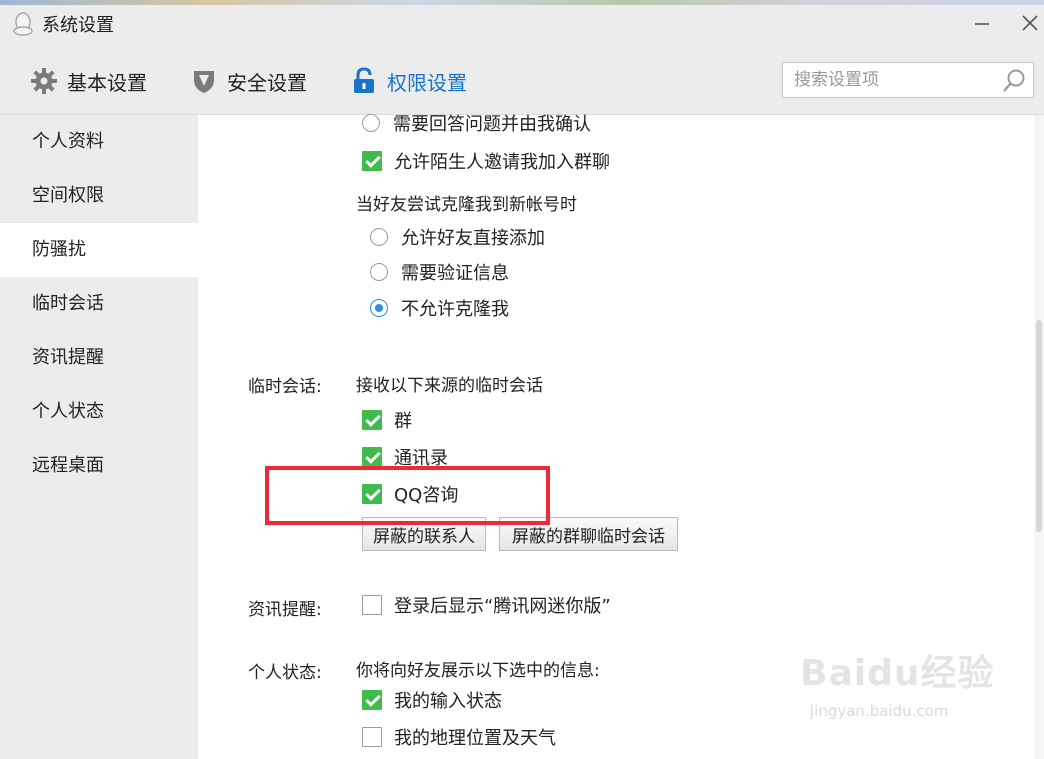 This screenshot has width=1044, height=759. I want to click on close-icon, so click(1030, 23).